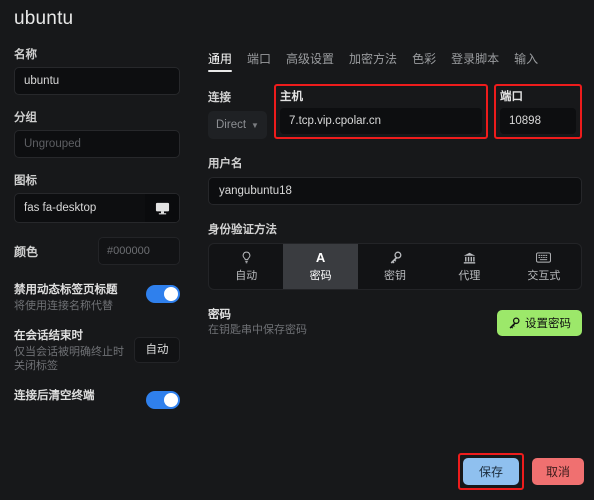  I want to click on port-field-highlight: 端口 10898, so click(538, 111).